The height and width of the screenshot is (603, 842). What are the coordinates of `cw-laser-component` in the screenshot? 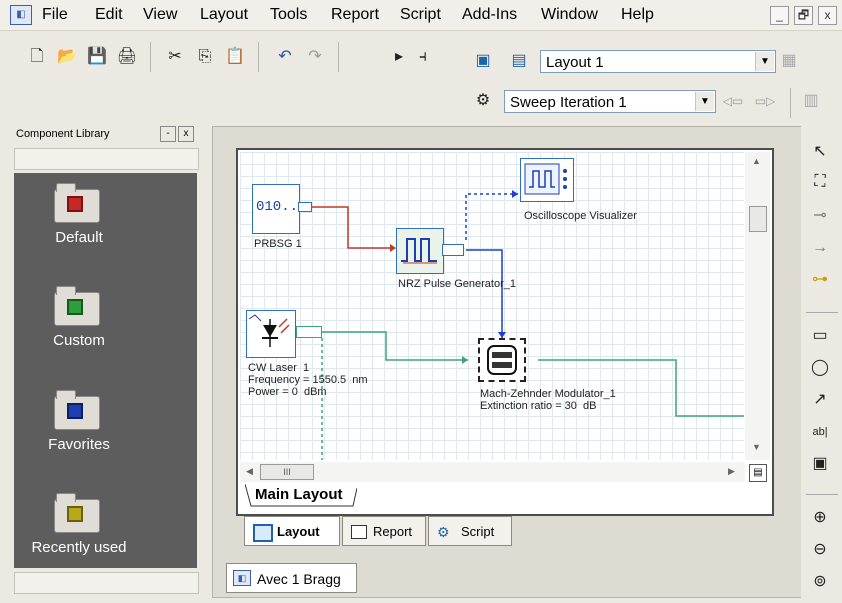 It's located at (271, 334).